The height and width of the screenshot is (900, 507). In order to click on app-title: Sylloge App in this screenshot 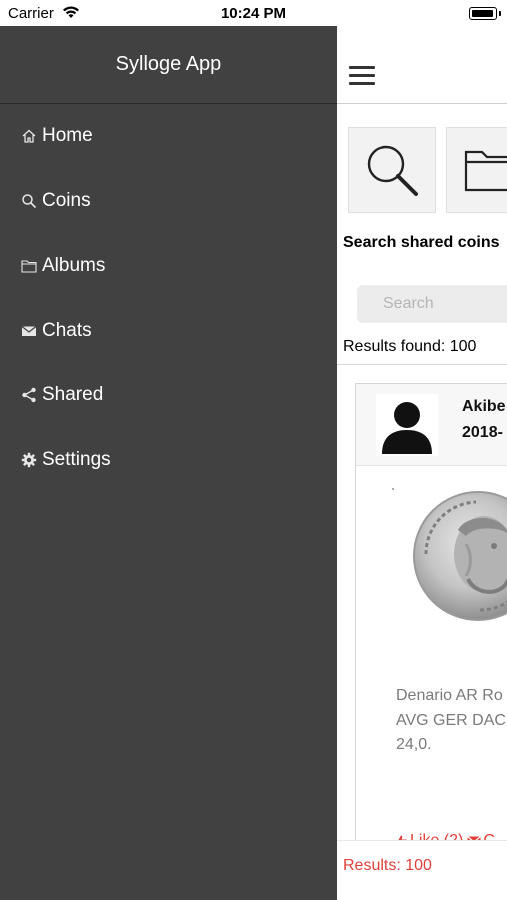, I will do `click(168, 64)`.